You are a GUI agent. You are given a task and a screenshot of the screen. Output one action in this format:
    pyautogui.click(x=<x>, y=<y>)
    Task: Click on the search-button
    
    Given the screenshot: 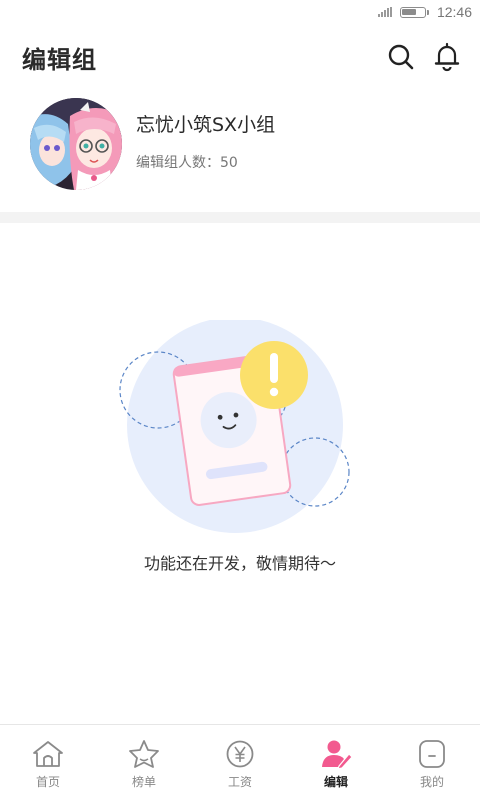 What is the action you would take?
    pyautogui.click(x=401, y=57)
    